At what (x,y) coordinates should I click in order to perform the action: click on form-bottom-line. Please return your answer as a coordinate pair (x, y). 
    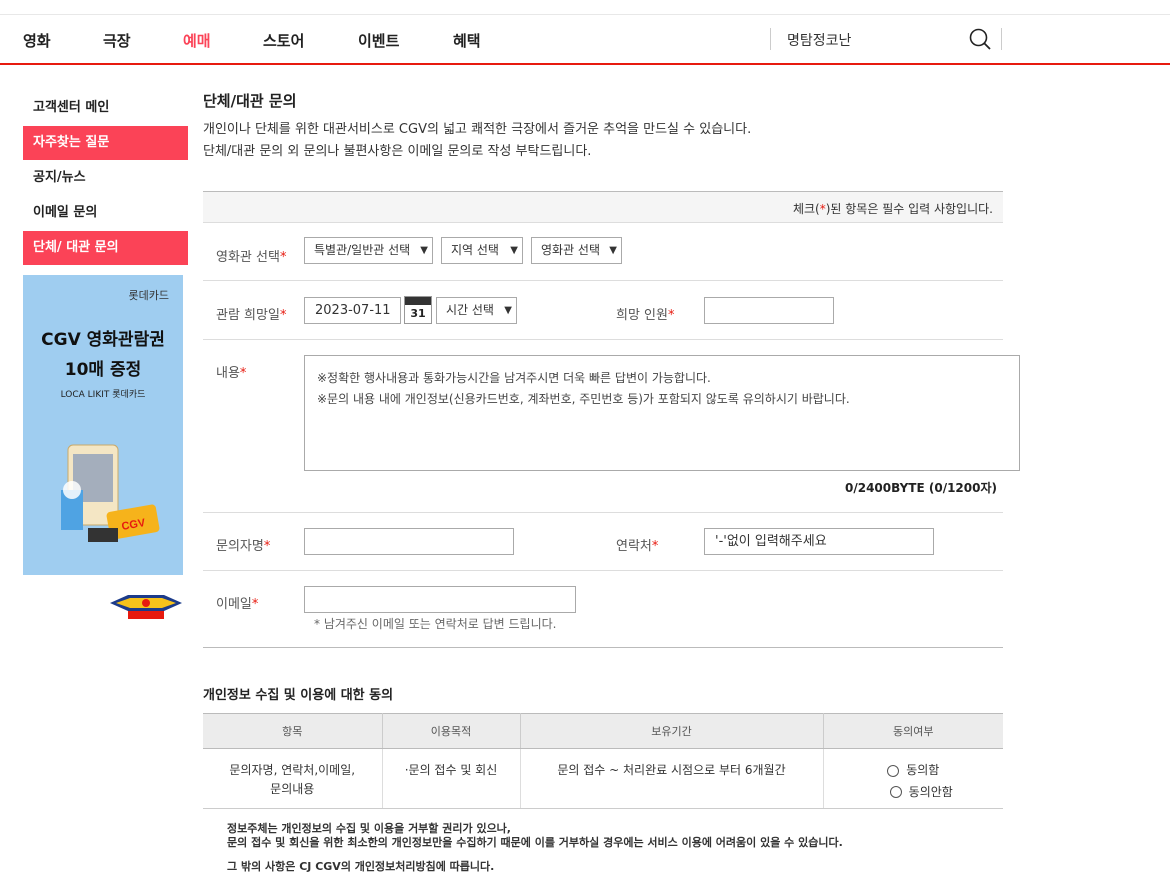
    Looking at the image, I should click on (603, 647).